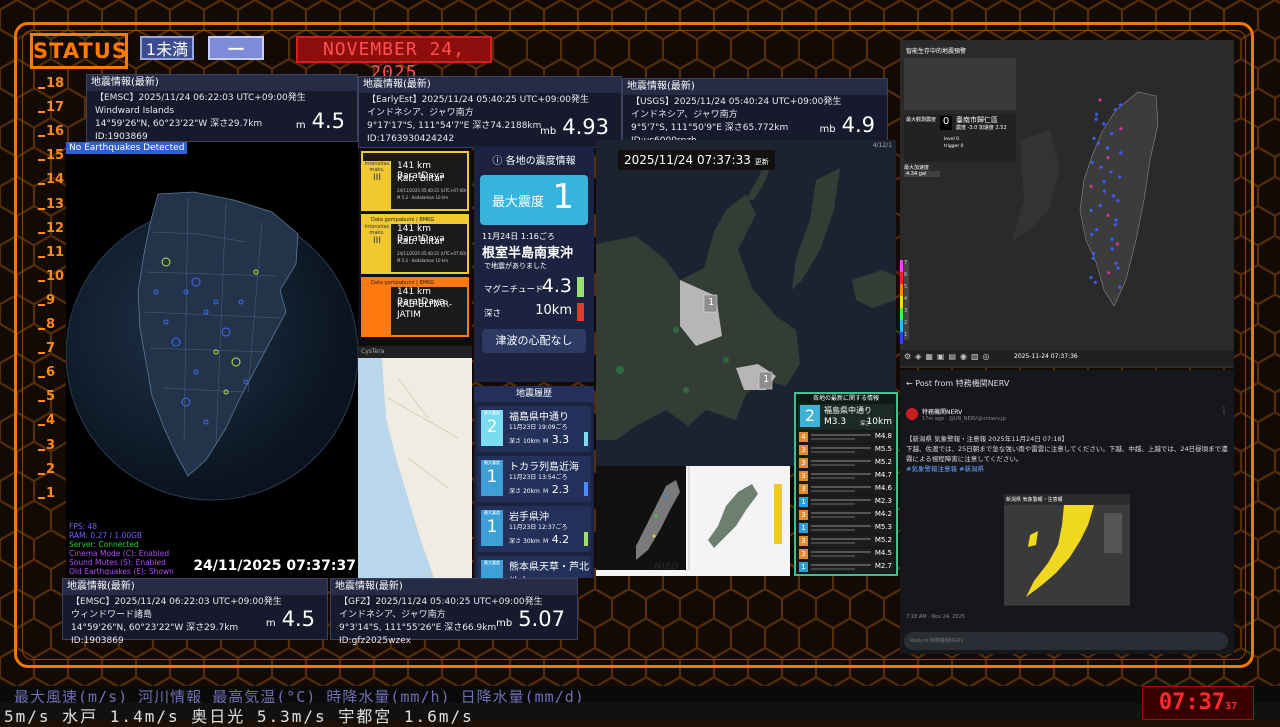  I want to click on intensity-row: 1 M2.3, so click(846, 502).